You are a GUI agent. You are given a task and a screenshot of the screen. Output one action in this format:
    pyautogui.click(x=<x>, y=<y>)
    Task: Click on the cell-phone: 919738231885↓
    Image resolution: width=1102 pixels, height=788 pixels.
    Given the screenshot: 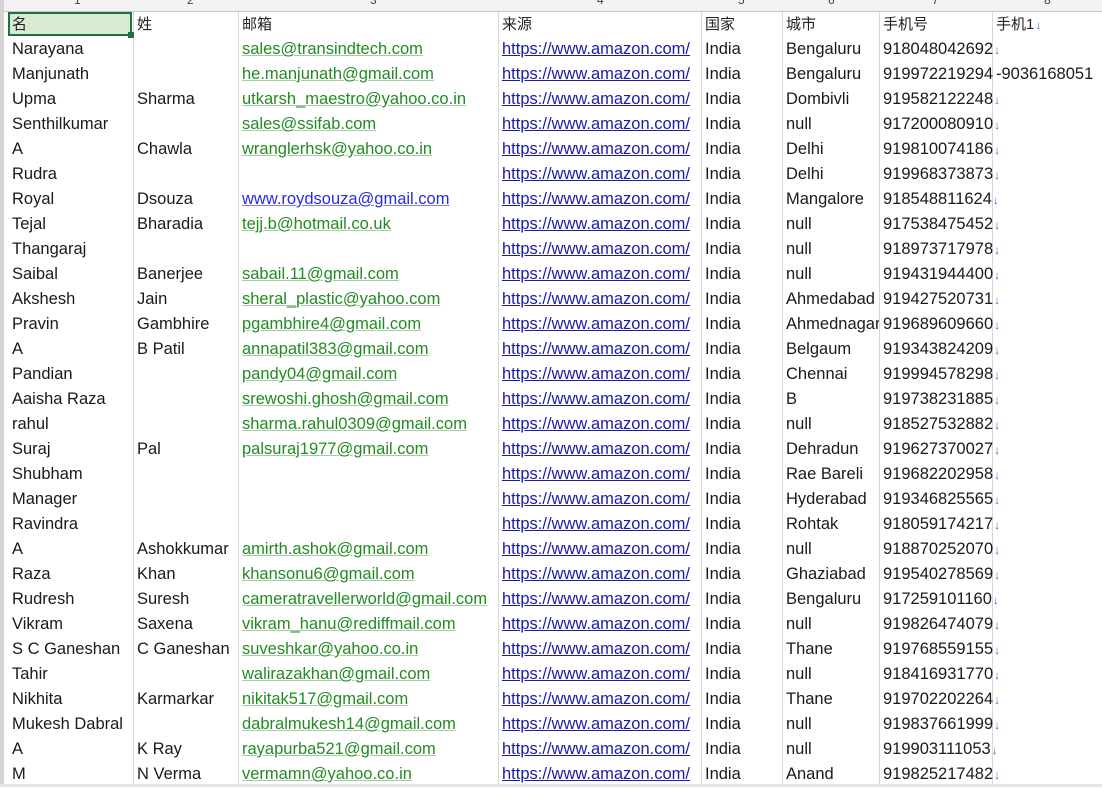 What is the action you would take?
    pyautogui.click(x=939, y=399)
    